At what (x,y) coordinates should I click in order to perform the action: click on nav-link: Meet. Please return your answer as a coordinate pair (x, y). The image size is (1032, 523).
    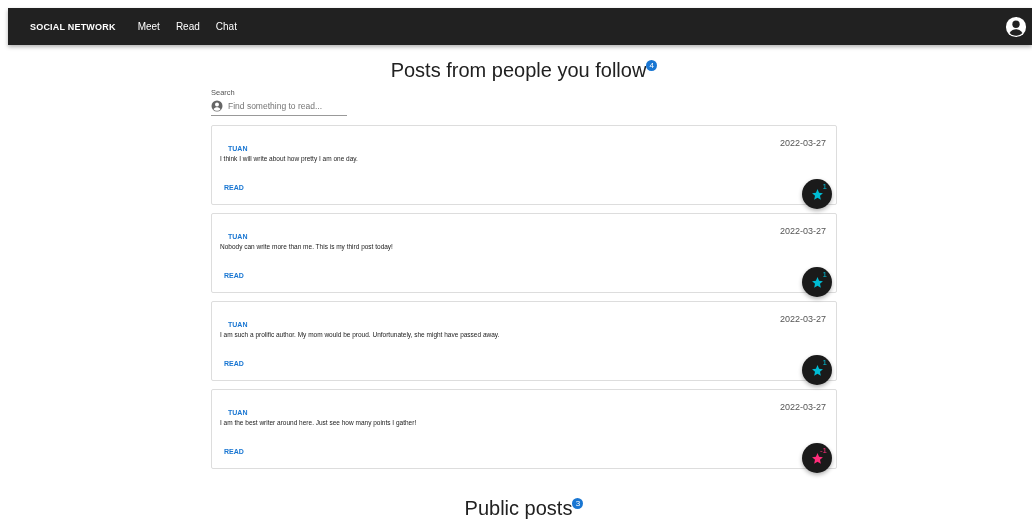
    Looking at the image, I should click on (148, 26).